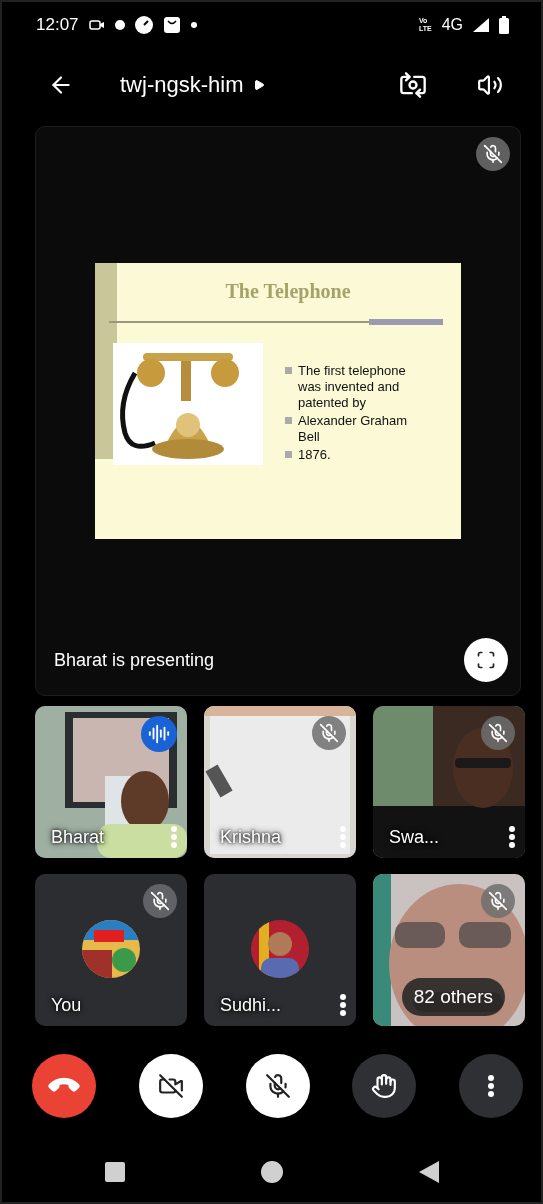 This screenshot has height=1204, width=543. What do you see at coordinates (481, 25) in the screenshot?
I see `signal-icon` at bounding box center [481, 25].